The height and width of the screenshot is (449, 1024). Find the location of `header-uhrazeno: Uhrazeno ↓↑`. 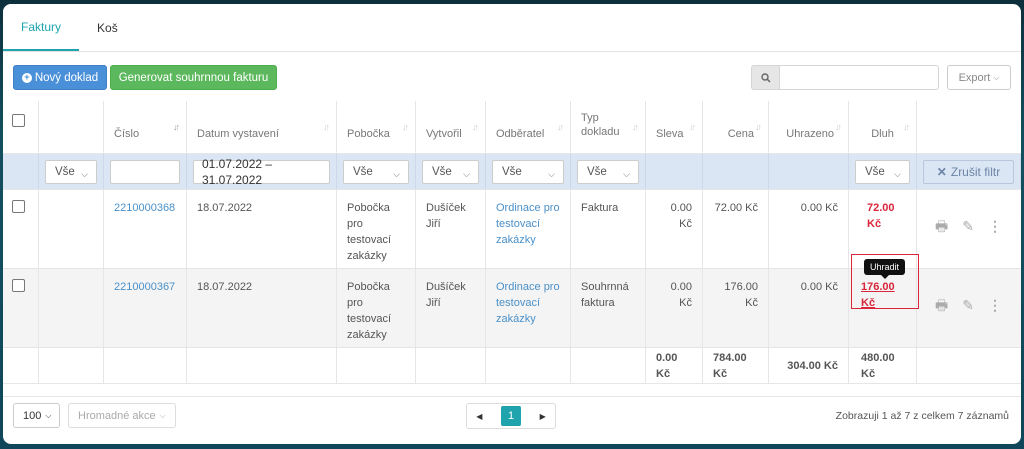

header-uhrazeno: Uhrazeno ↓↑ is located at coordinates (809, 127).